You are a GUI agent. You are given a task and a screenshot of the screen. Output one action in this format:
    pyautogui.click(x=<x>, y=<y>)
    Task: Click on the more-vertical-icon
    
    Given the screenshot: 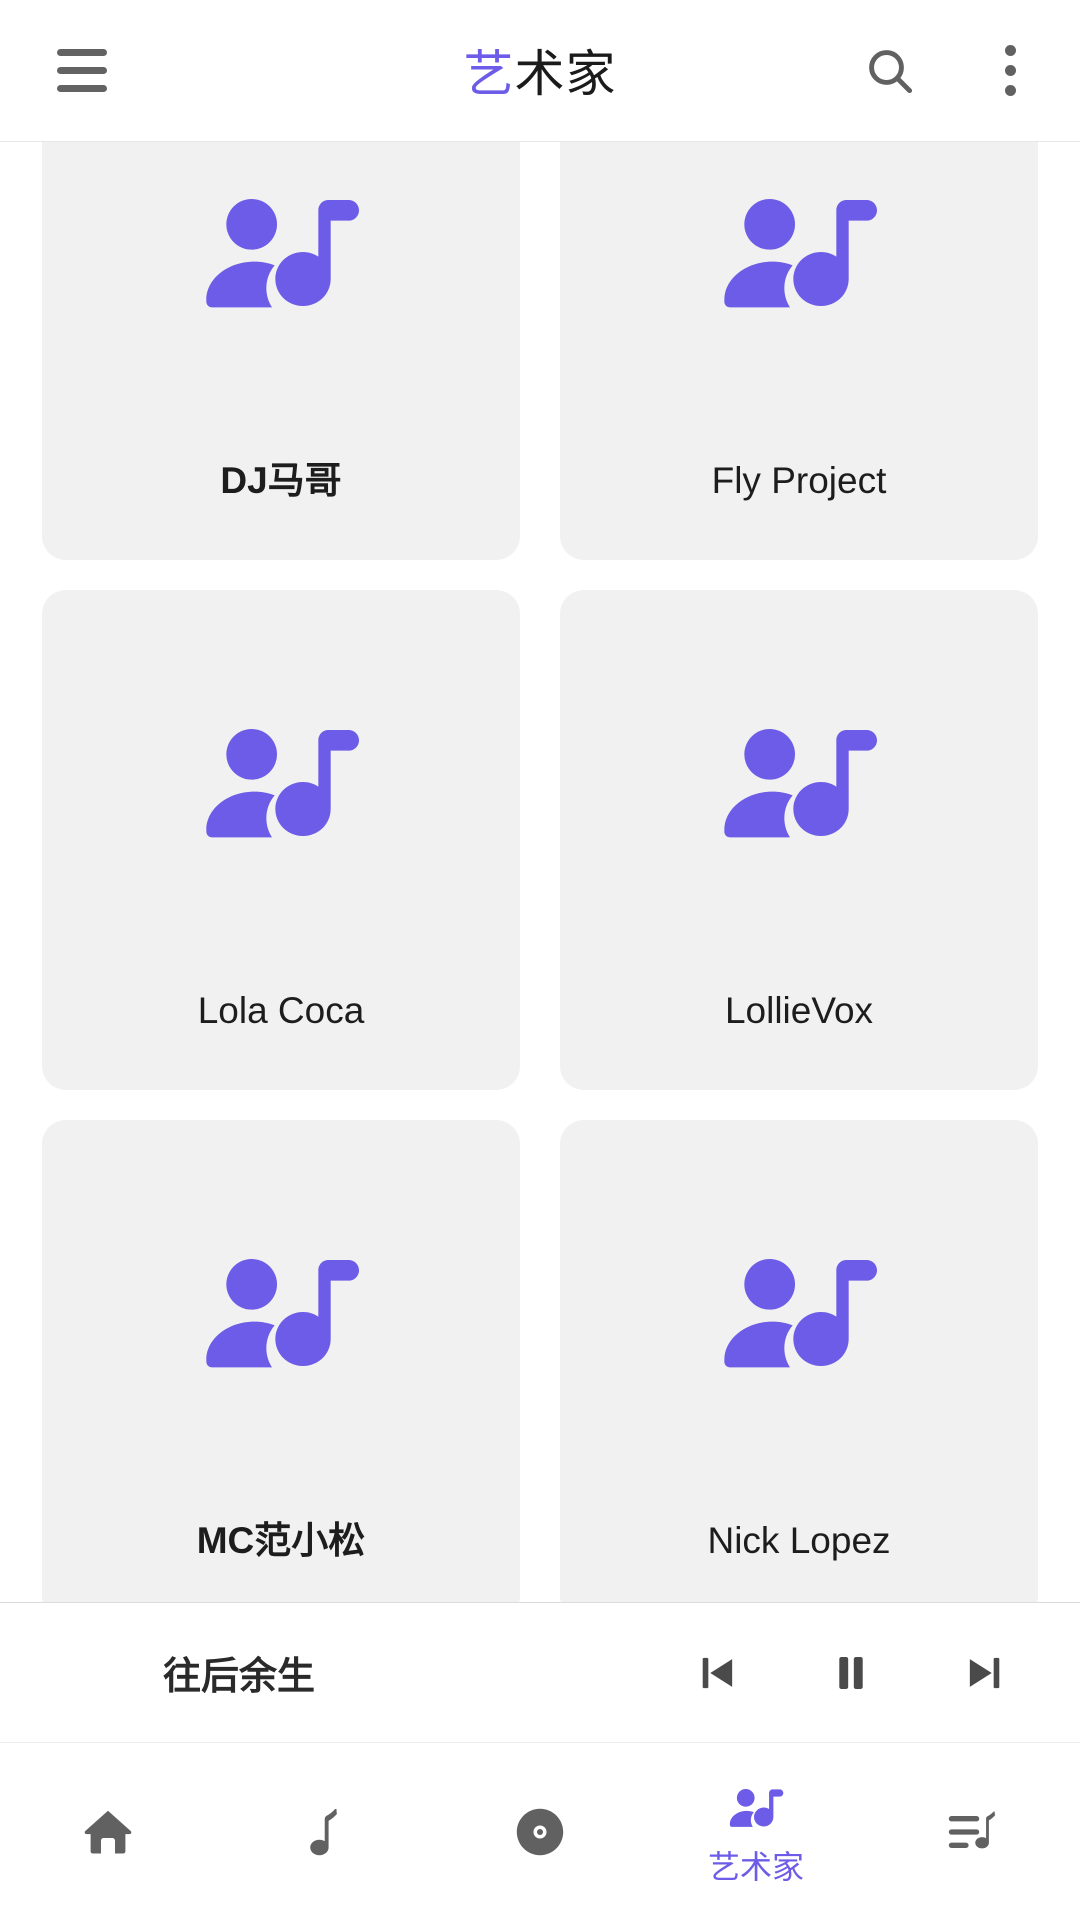 What is the action you would take?
    pyautogui.click(x=1010, y=71)
    